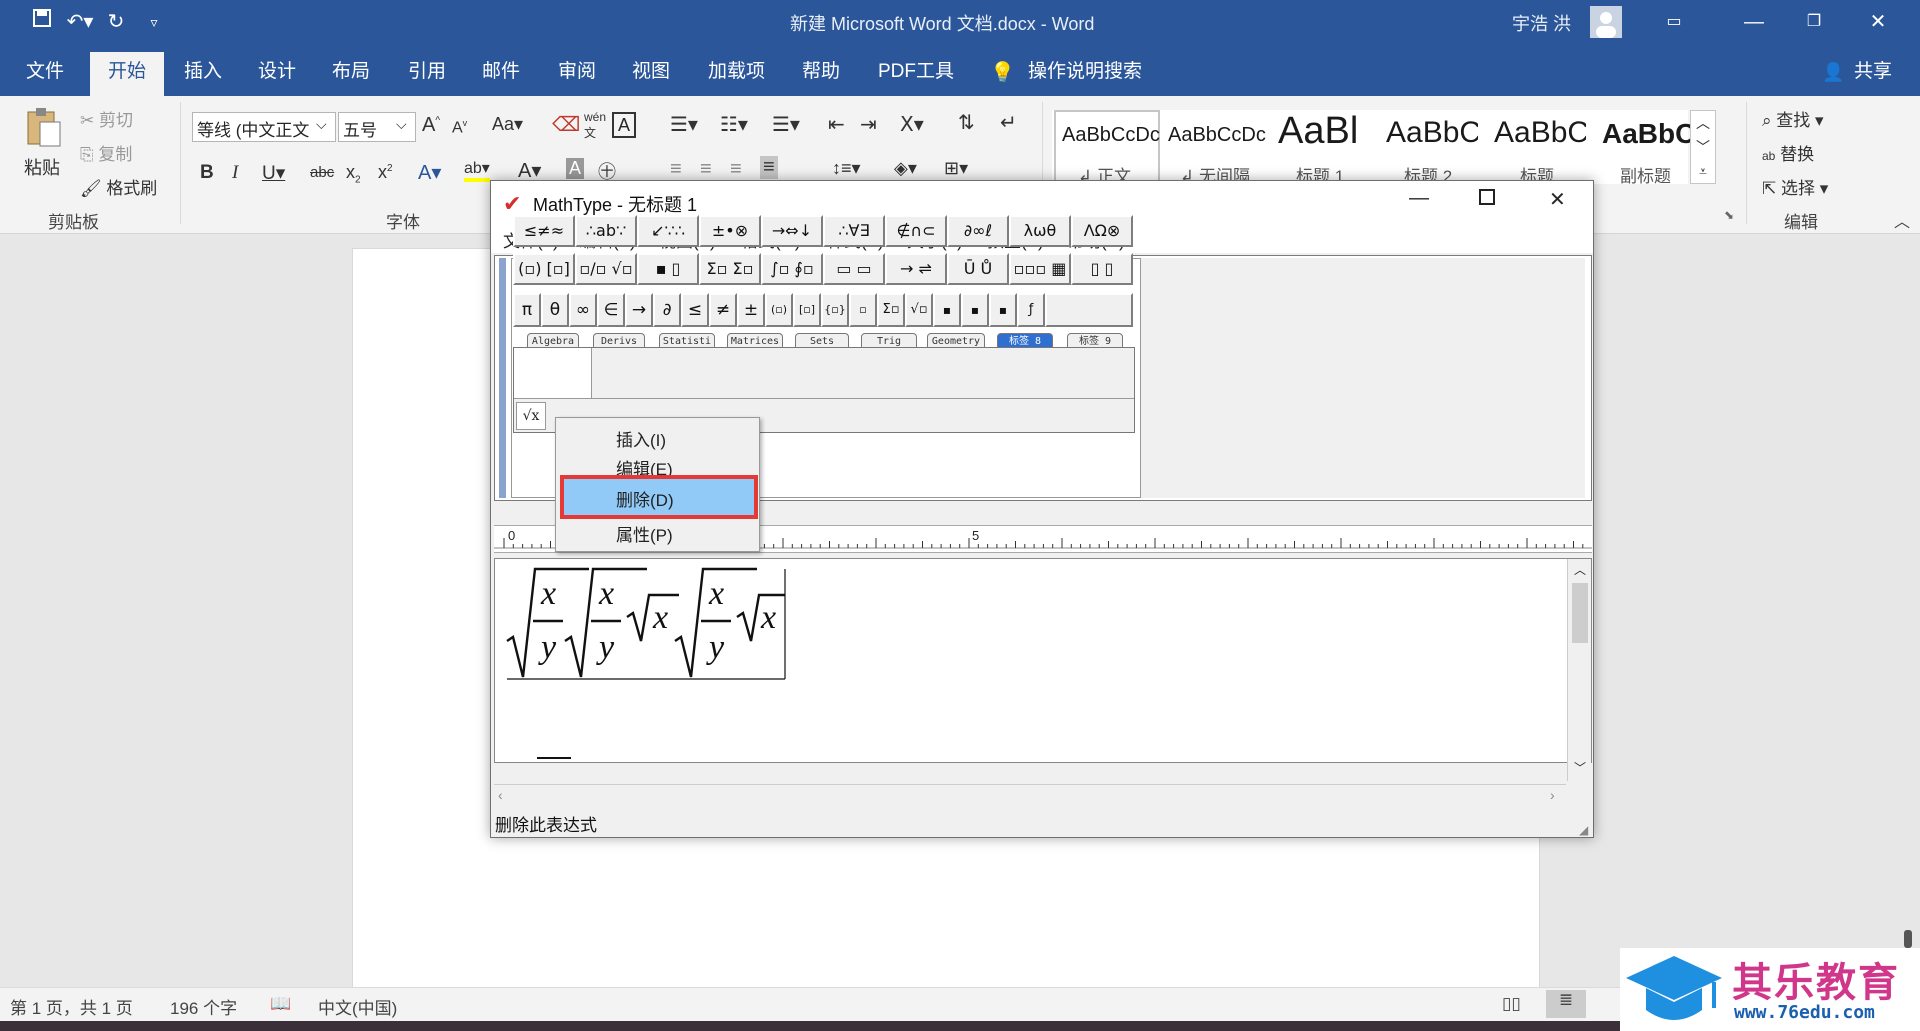 The image size is (1920, 1031). What do you see at coordinates (905, 168) in the screenshot?
I see `shading-icon: ◈▾` at bounding box center [905, 168].